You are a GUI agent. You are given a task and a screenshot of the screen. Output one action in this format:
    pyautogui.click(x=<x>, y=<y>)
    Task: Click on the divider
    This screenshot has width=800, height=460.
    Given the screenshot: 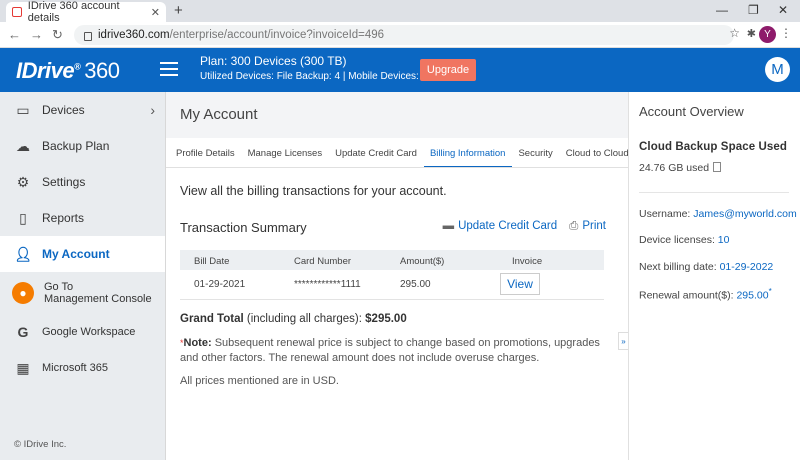 What is the action you would take?
    pyautogui.click(x=714, y=192)
    